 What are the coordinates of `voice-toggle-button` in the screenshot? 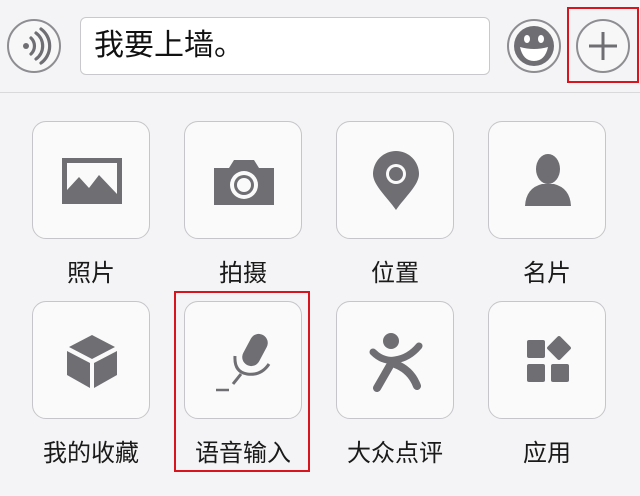 It's located at (34, 46).